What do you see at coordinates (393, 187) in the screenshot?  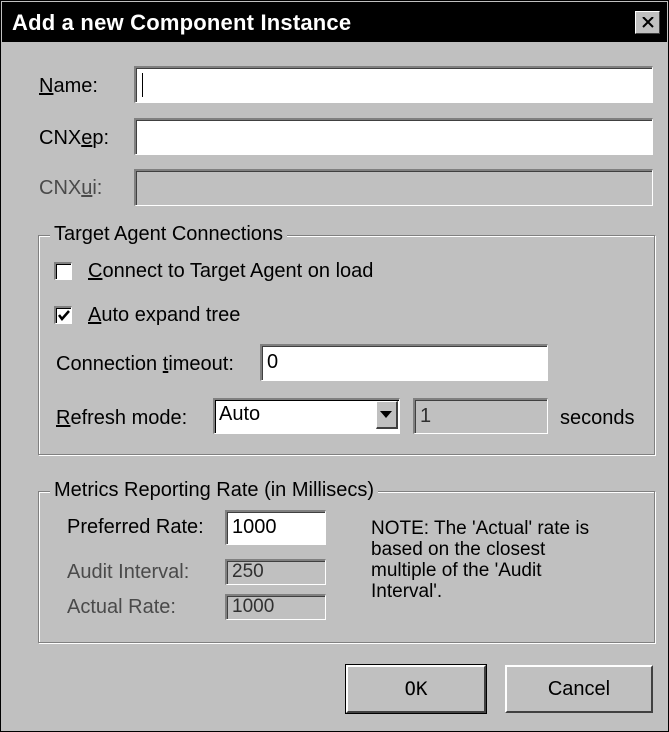 I see `cnxui-field` at bounding box center [393, 187].